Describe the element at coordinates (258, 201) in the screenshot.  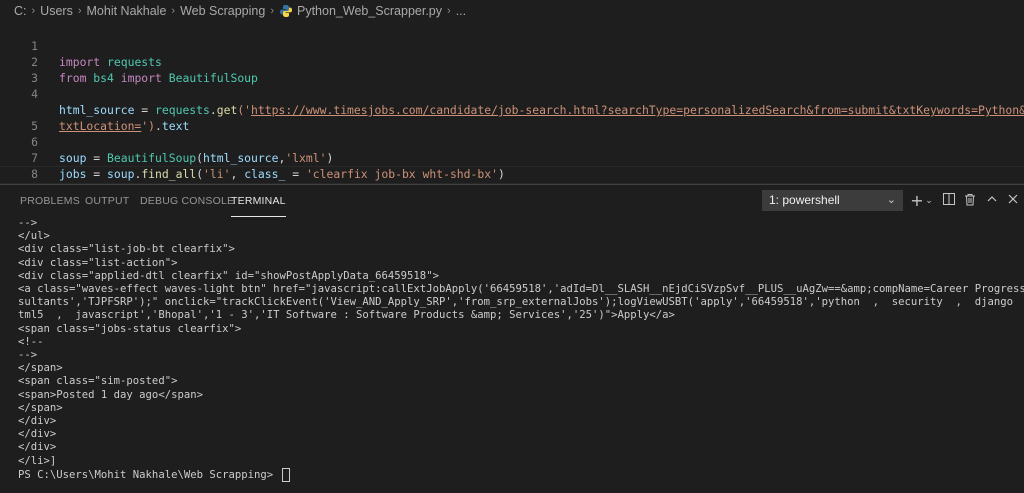
I see `tab-terminal: TERMINAL` at that location.